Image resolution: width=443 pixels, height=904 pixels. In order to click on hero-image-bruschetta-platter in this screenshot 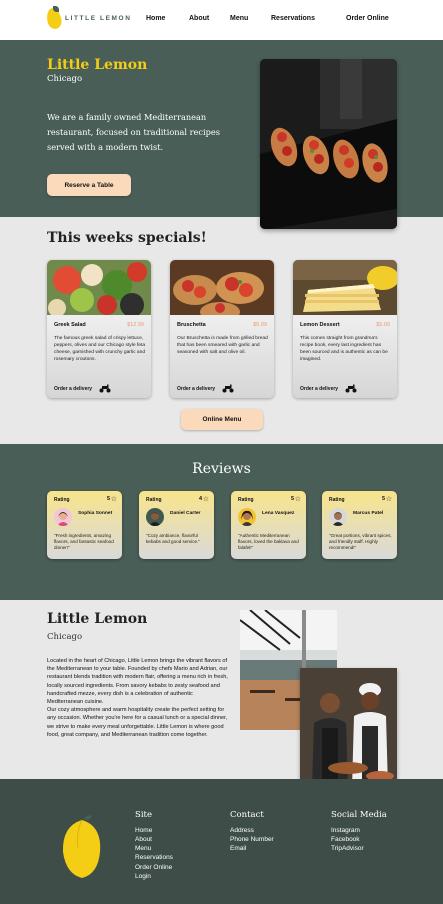, I will do `click(328, 144)`.